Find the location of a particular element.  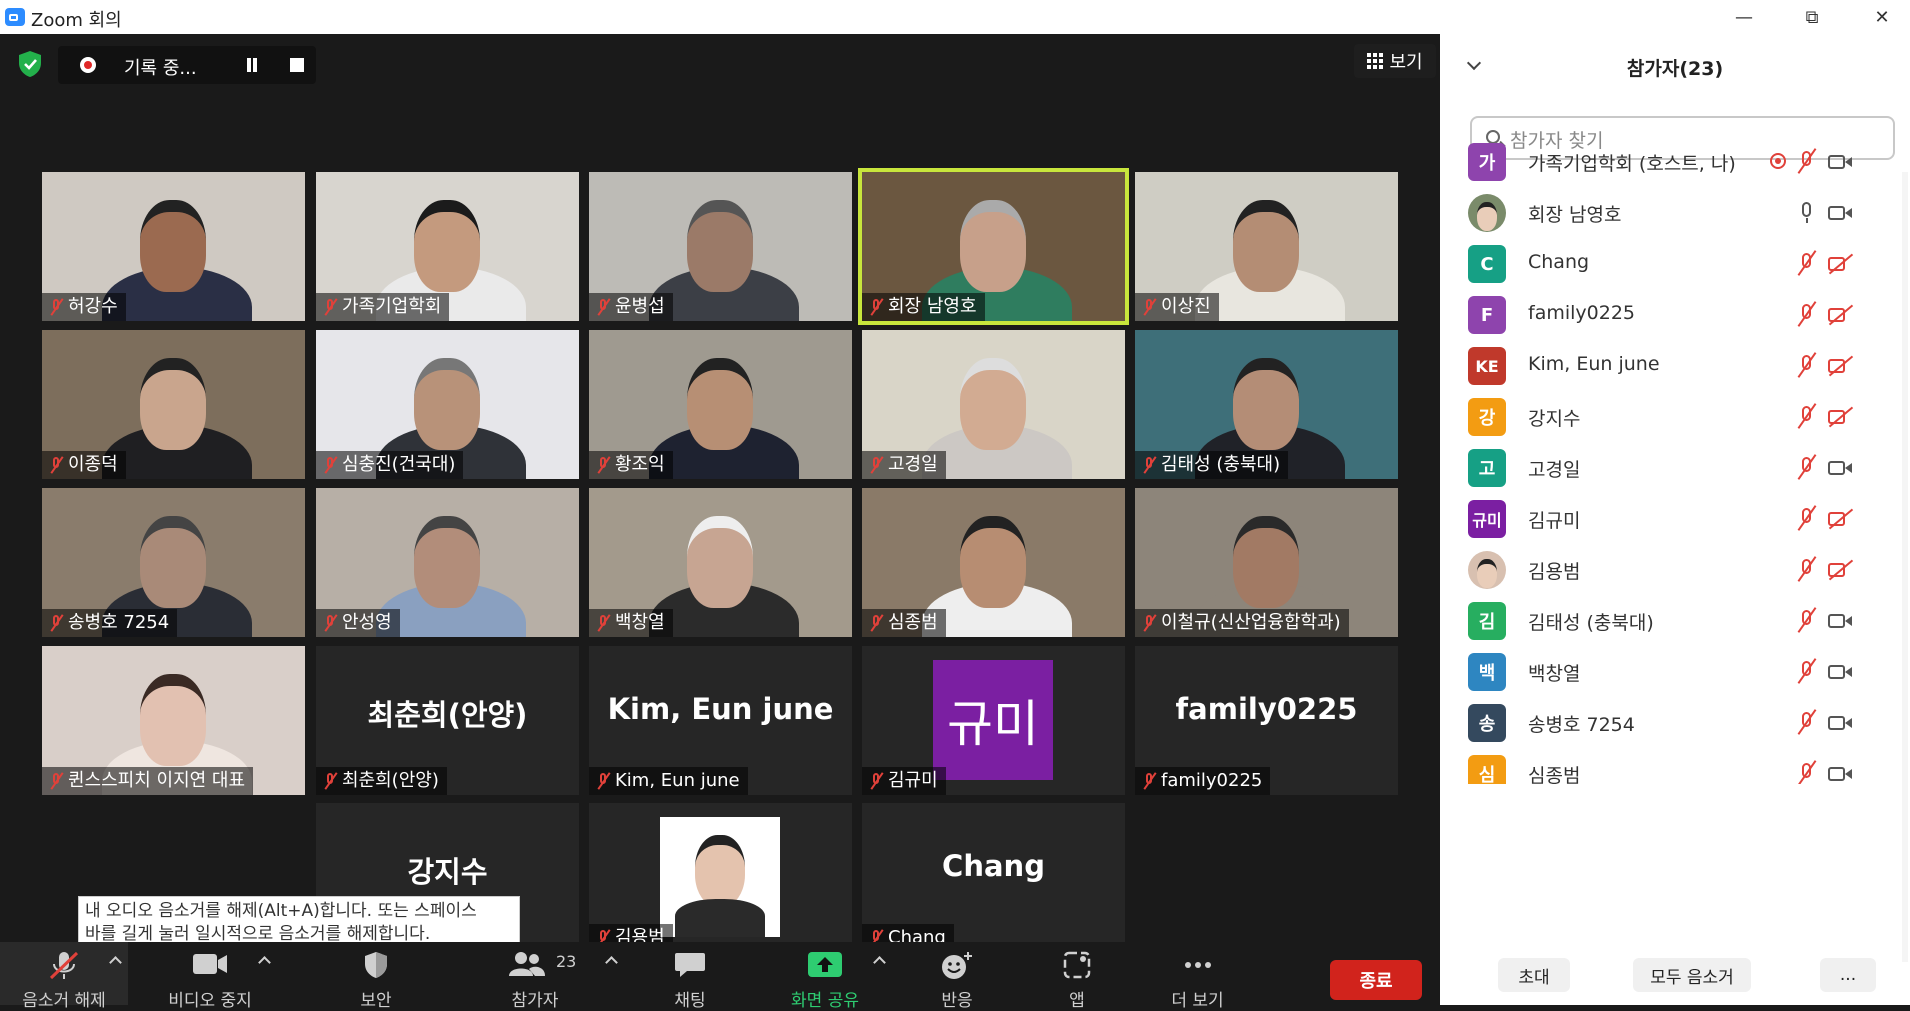

shield-check-icon is located at coordinates (30, 64).